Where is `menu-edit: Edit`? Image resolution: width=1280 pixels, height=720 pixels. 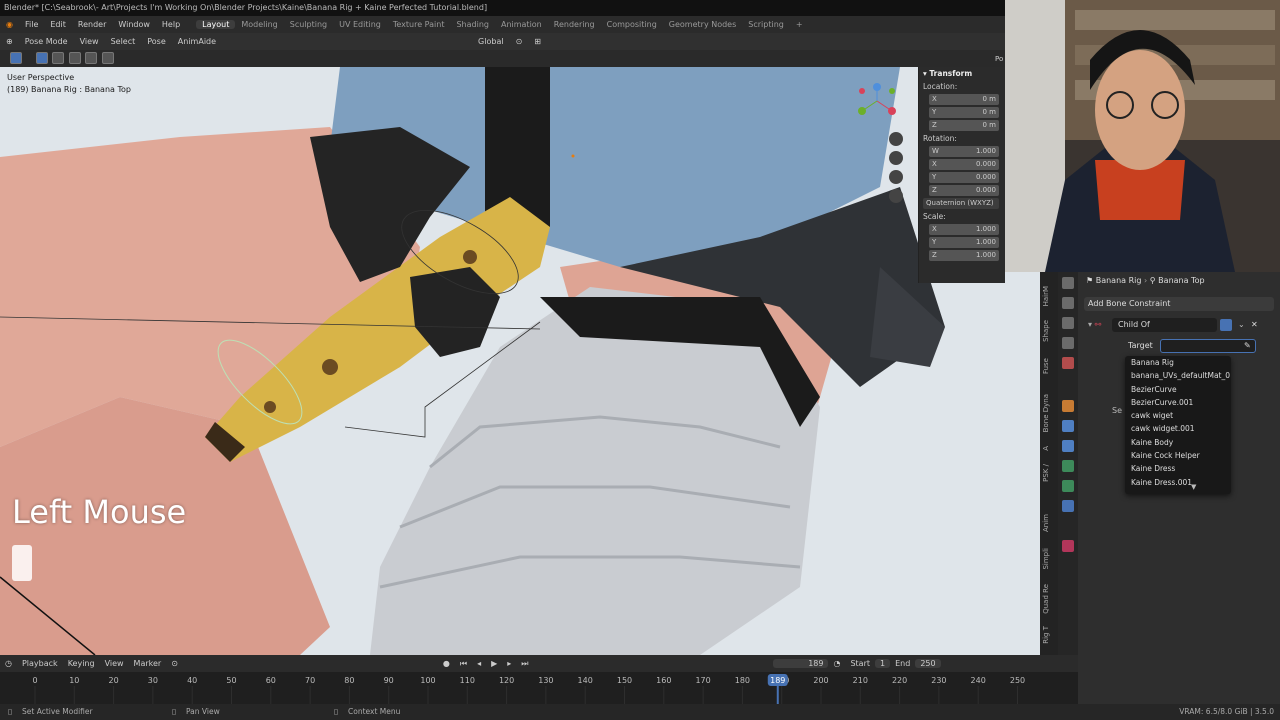
menu-edit: Edit is located at coordinates (58, 24).